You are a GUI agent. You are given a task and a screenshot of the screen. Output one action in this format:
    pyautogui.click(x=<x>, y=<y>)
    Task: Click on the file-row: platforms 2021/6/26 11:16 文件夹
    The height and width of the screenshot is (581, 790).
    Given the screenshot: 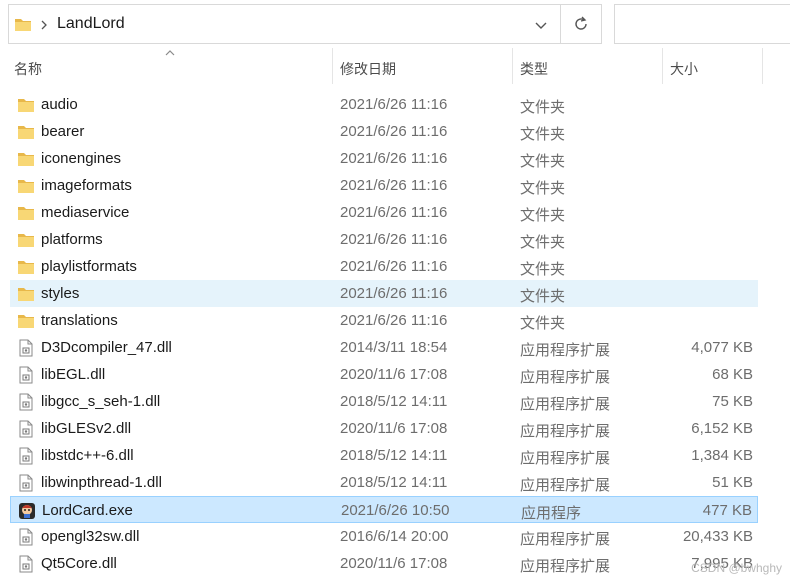 What is the action you would take?
    pyautogui.click(x=384, y=239)
    